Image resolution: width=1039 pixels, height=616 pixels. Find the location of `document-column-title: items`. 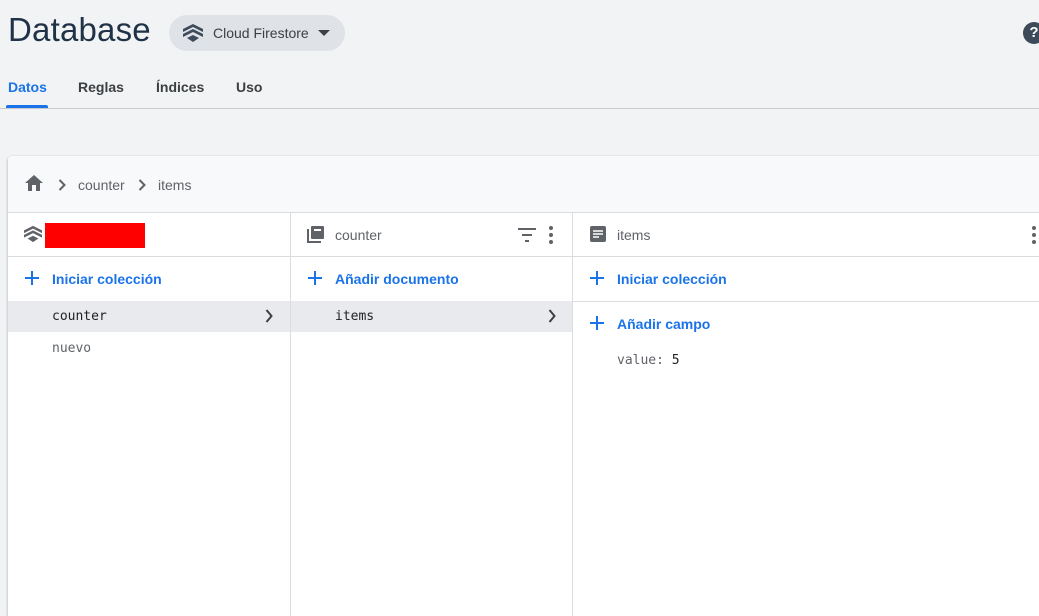

document-column-title: items is located at coordinates (634, 235).